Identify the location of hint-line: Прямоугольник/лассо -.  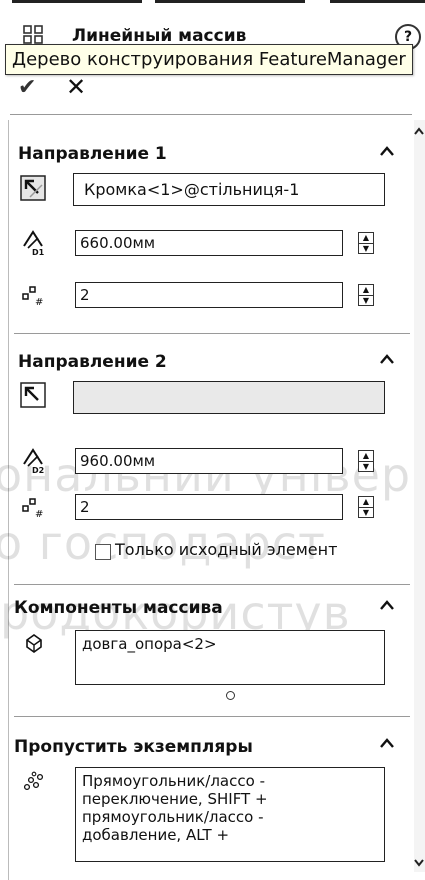
(173, 781).